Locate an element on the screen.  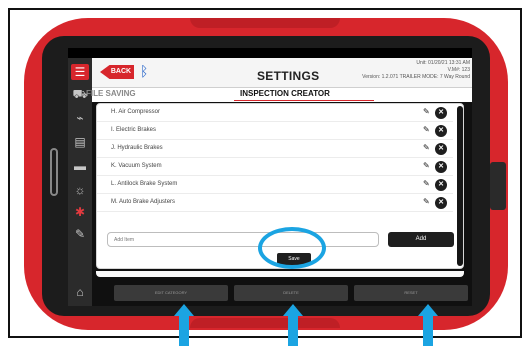
list-item-label: K. Vacuum System is located at coordinates (136, 166).